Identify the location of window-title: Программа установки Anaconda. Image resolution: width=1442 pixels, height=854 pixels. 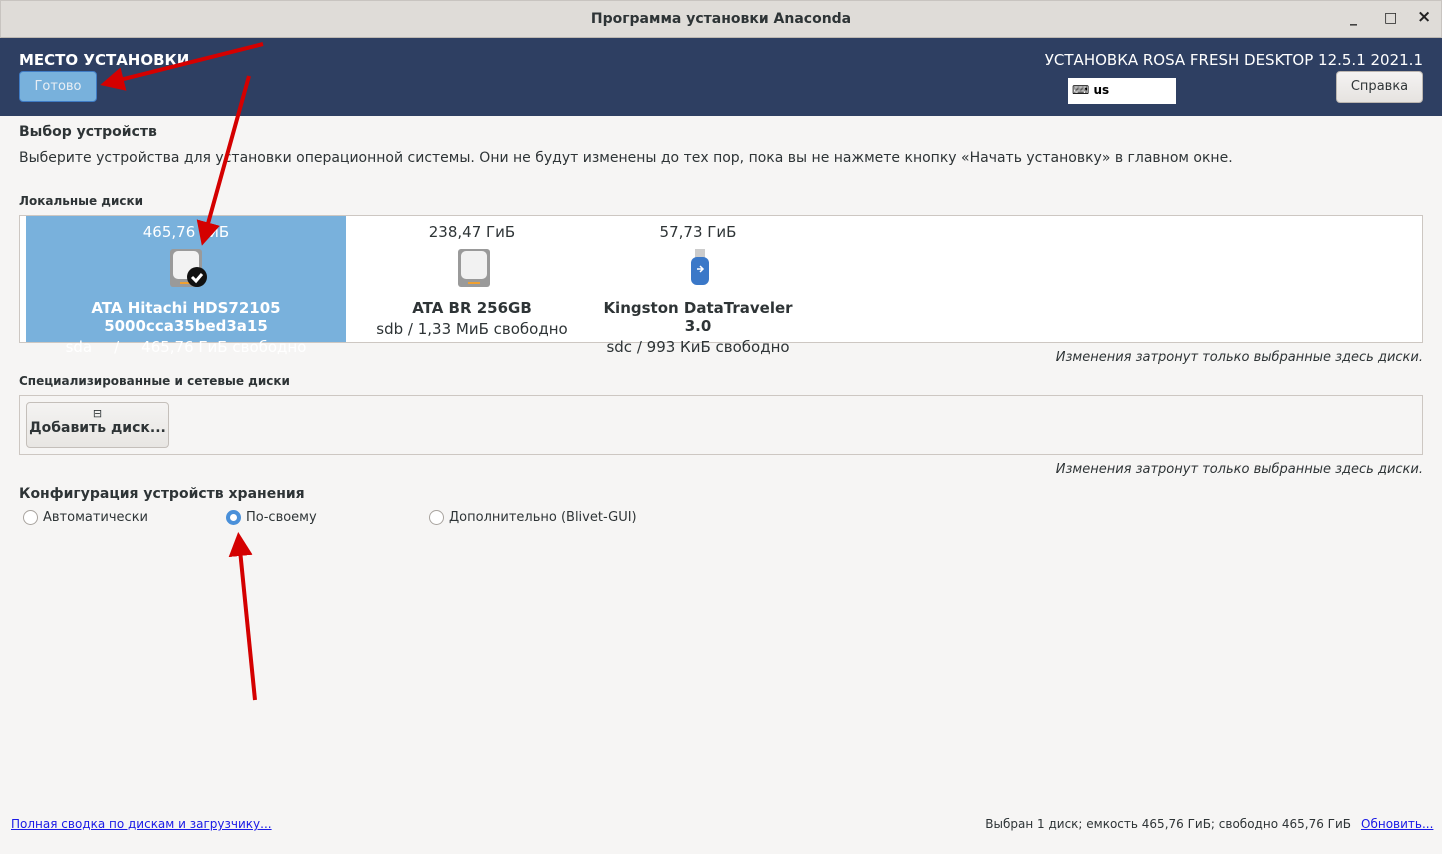
(721, 19).